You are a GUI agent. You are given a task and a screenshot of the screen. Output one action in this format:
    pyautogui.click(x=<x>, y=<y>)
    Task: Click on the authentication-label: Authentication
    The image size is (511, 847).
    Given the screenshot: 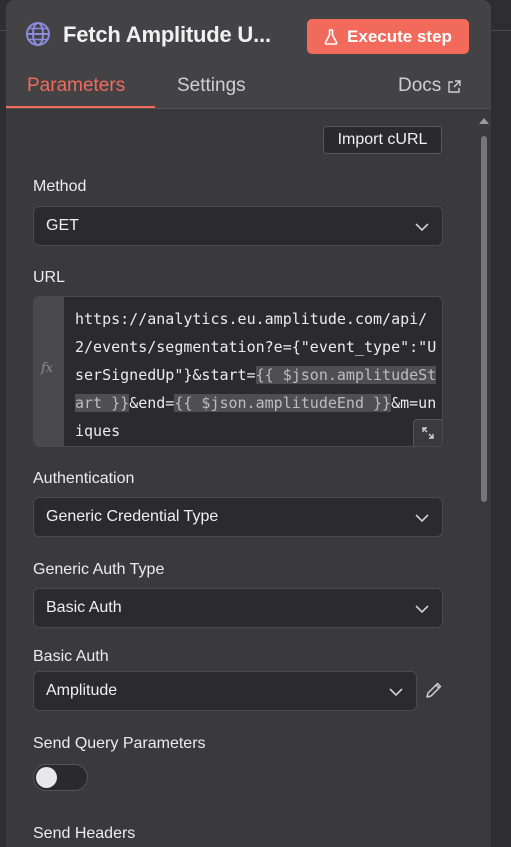 What is the action you would take?
    pyautogui.click(x=84, y=478)
    